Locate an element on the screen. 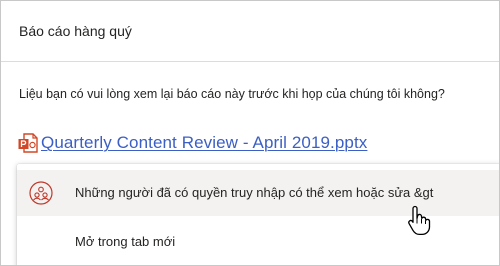 The width and height of the screenshot is (500, 266). menu-item-open-new-tab-label: Mở trong tab mới is located at coordinates (125, 241).